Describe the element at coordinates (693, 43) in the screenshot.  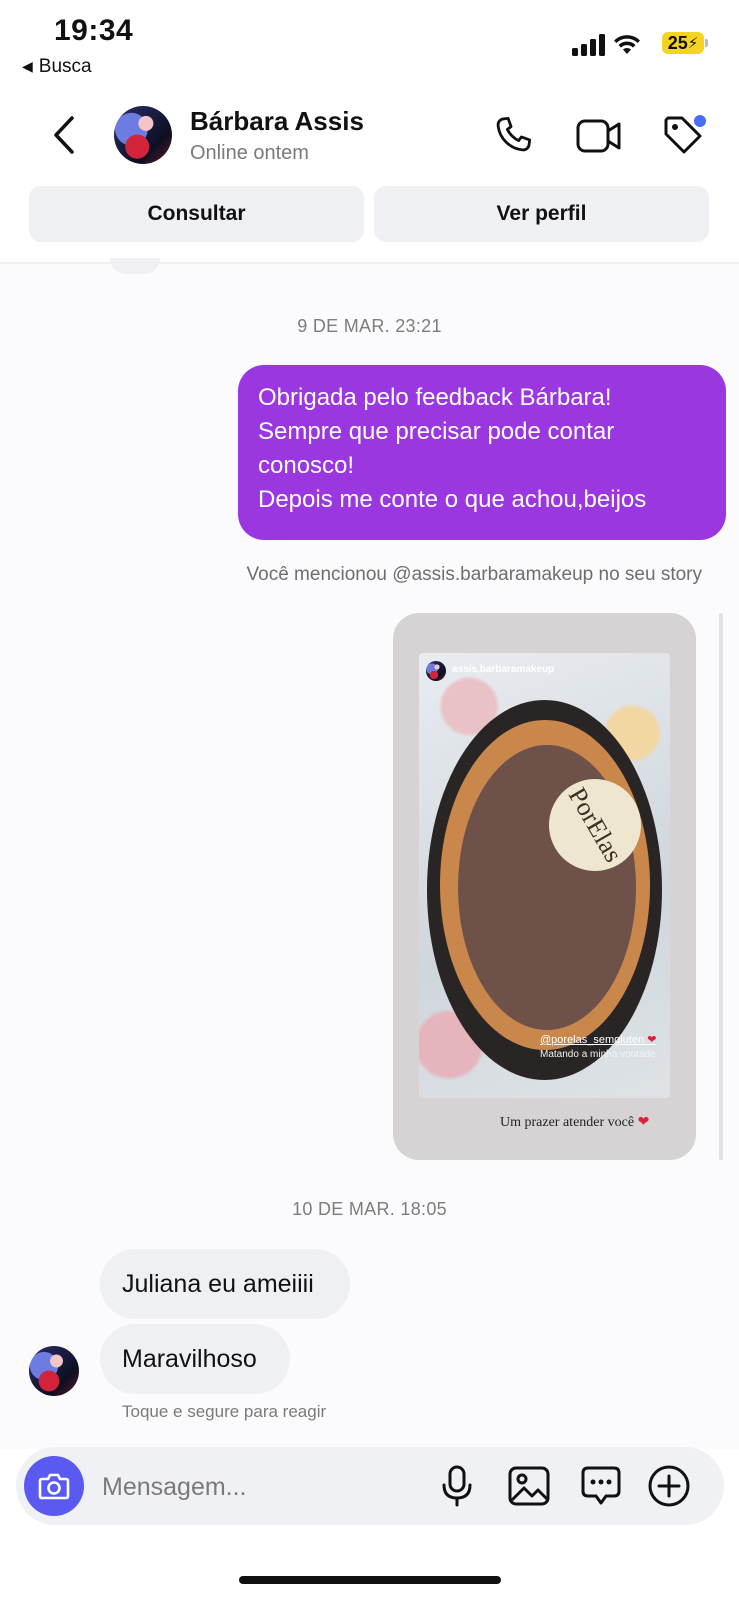
I see `charging-bolt-icon: ⚡` at that location.